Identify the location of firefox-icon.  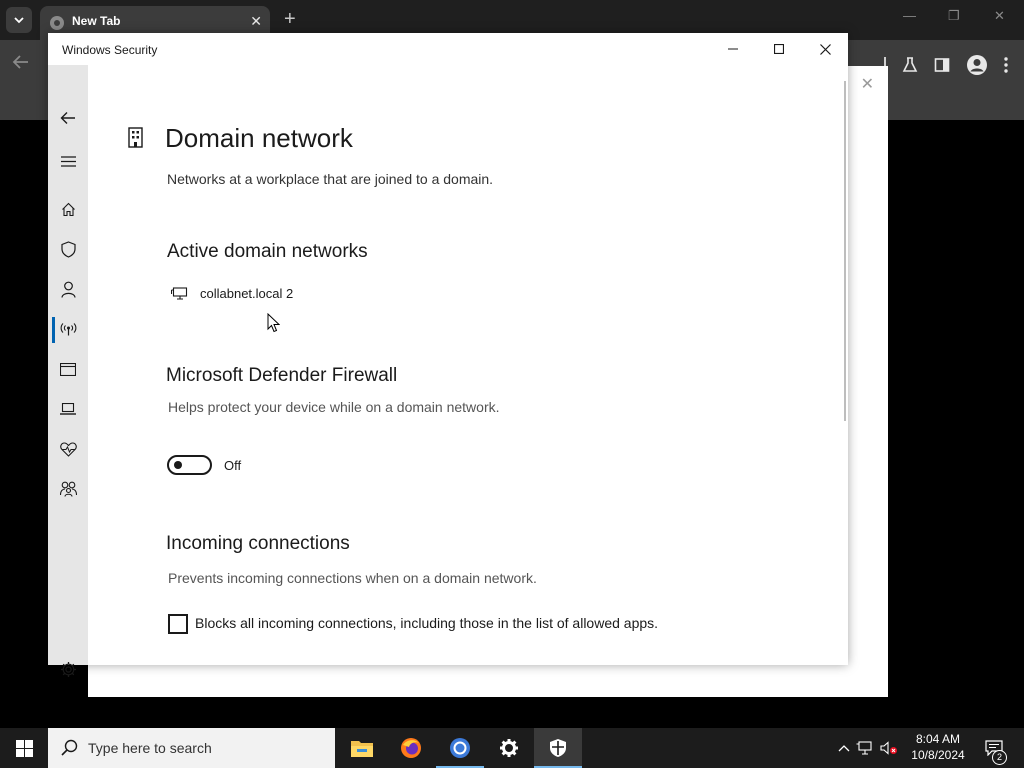
(411, 748).